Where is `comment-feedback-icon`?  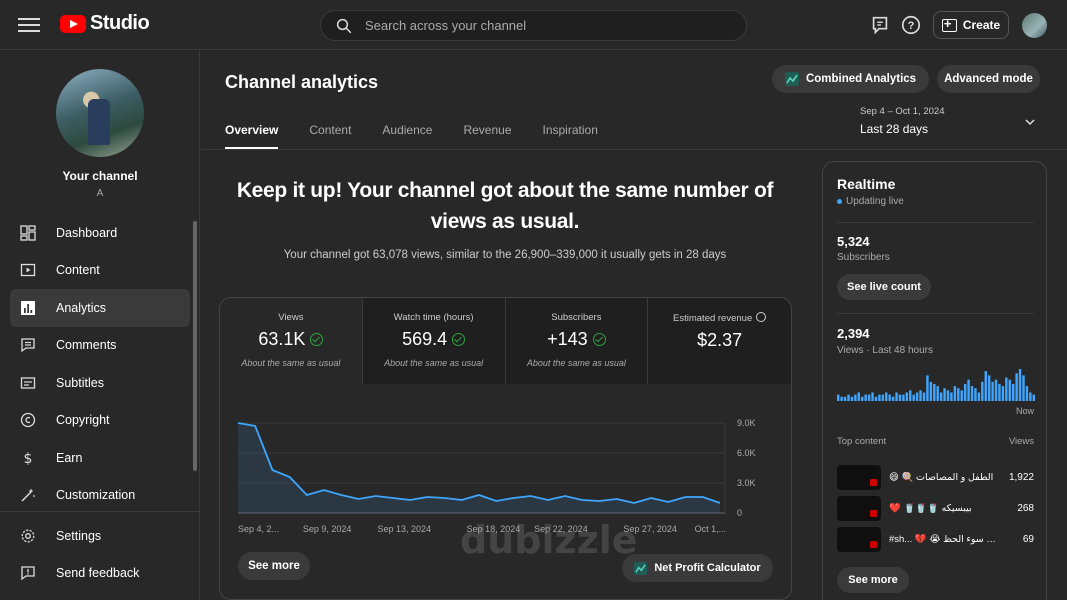
comment-feedback-icon is located at coordinates (880, 25).